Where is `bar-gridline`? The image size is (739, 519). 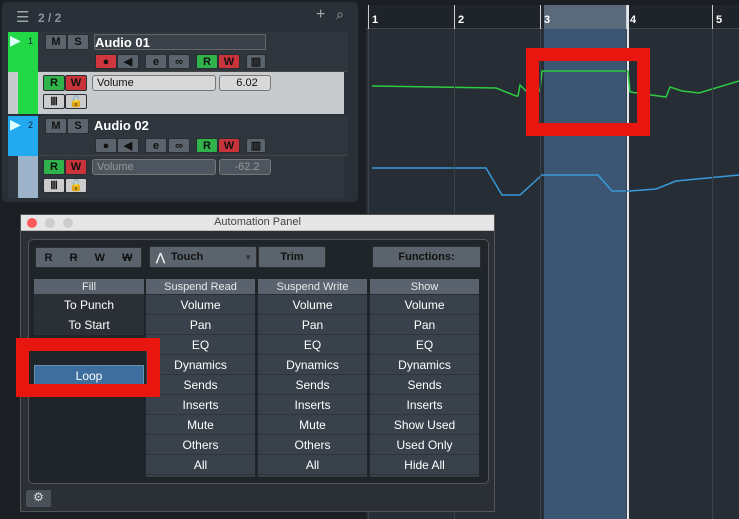 bar-gridline is located at coordinates (712, 262).